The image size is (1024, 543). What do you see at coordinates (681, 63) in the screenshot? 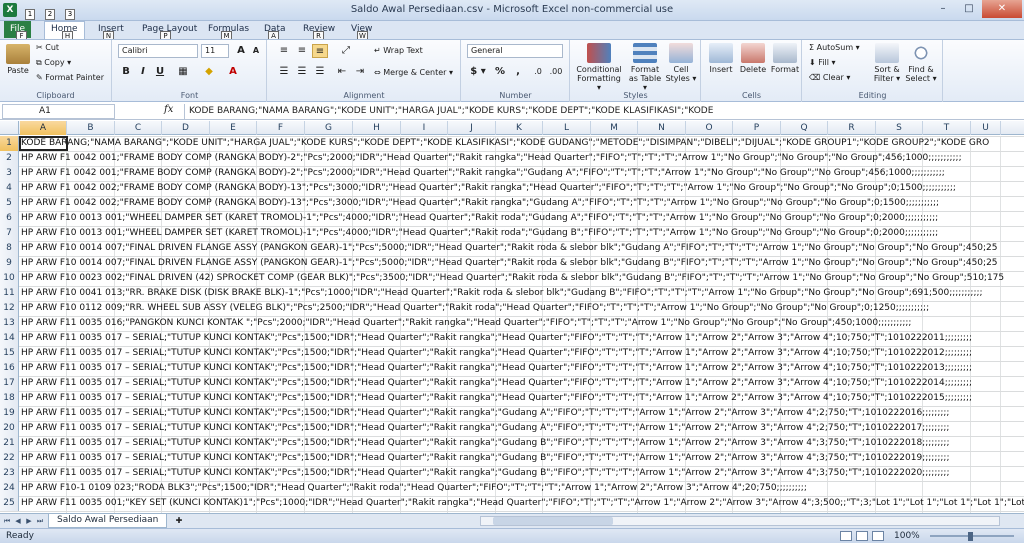
I see `cell-styles-button: Cell Styles ▾` at bounding box center [681, 63].